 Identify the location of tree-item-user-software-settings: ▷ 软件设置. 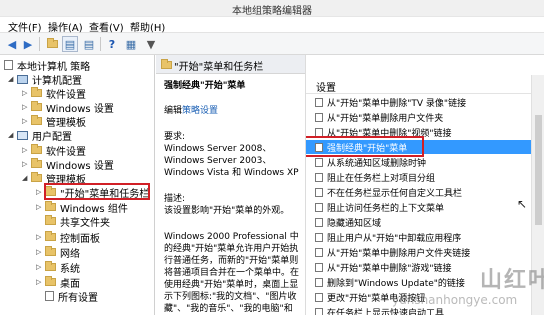
(54, 150).